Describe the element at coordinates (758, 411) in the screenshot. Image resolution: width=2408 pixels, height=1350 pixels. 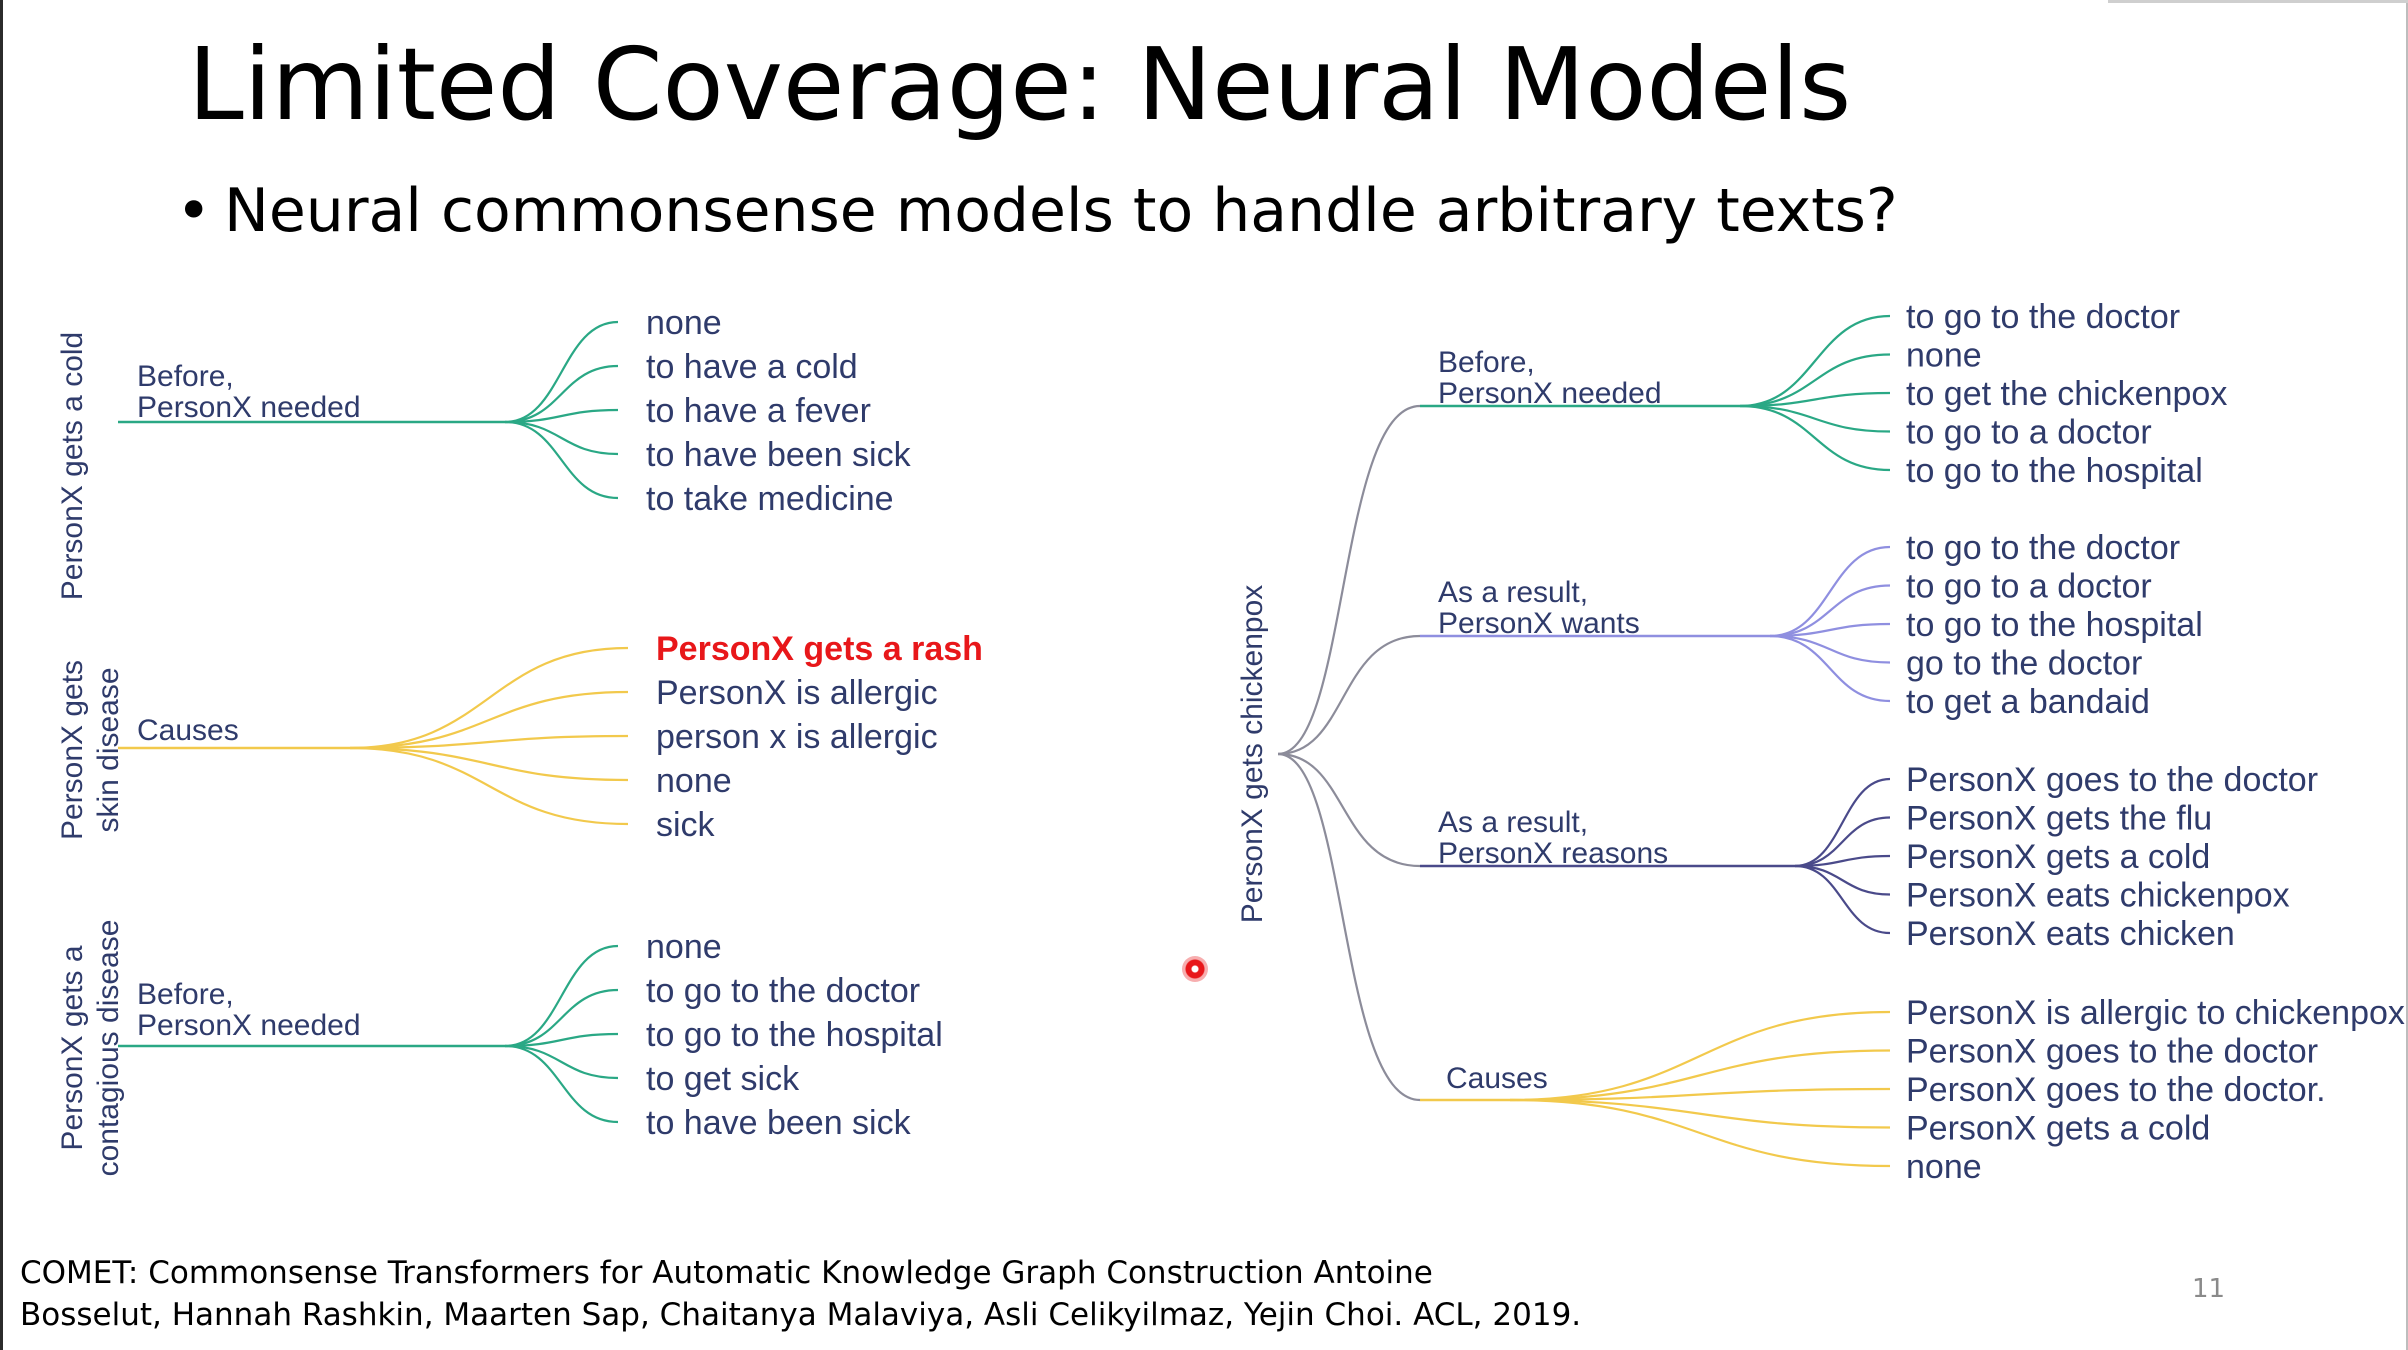
I see `leaf-label: to have a fever` at that location.